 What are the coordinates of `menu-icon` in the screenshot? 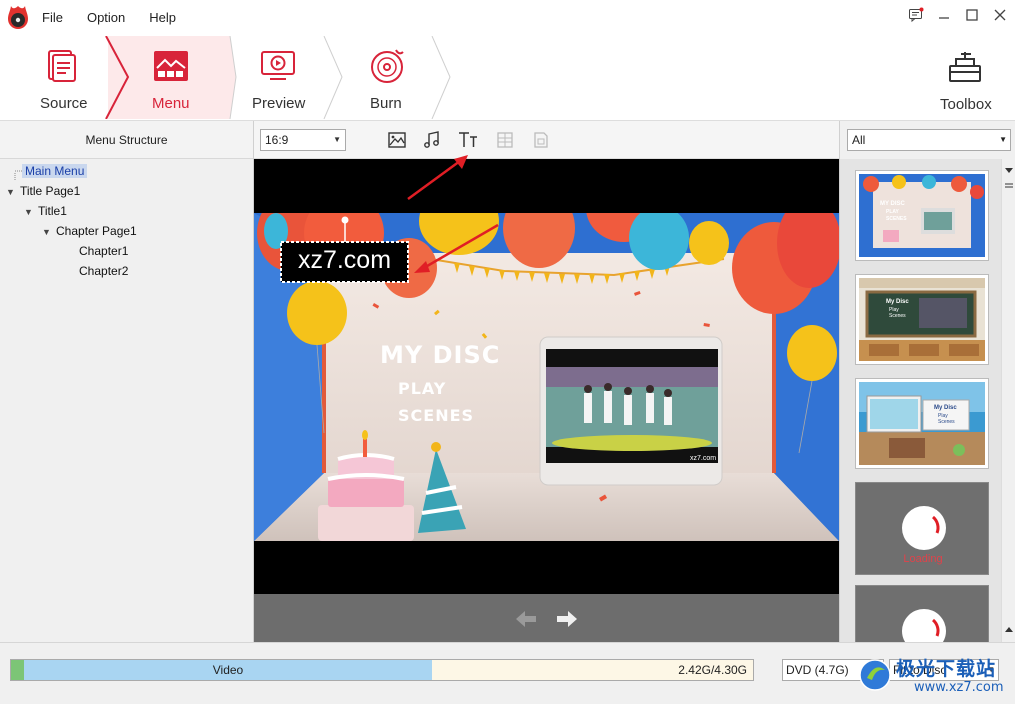 It's located at (171, 66).